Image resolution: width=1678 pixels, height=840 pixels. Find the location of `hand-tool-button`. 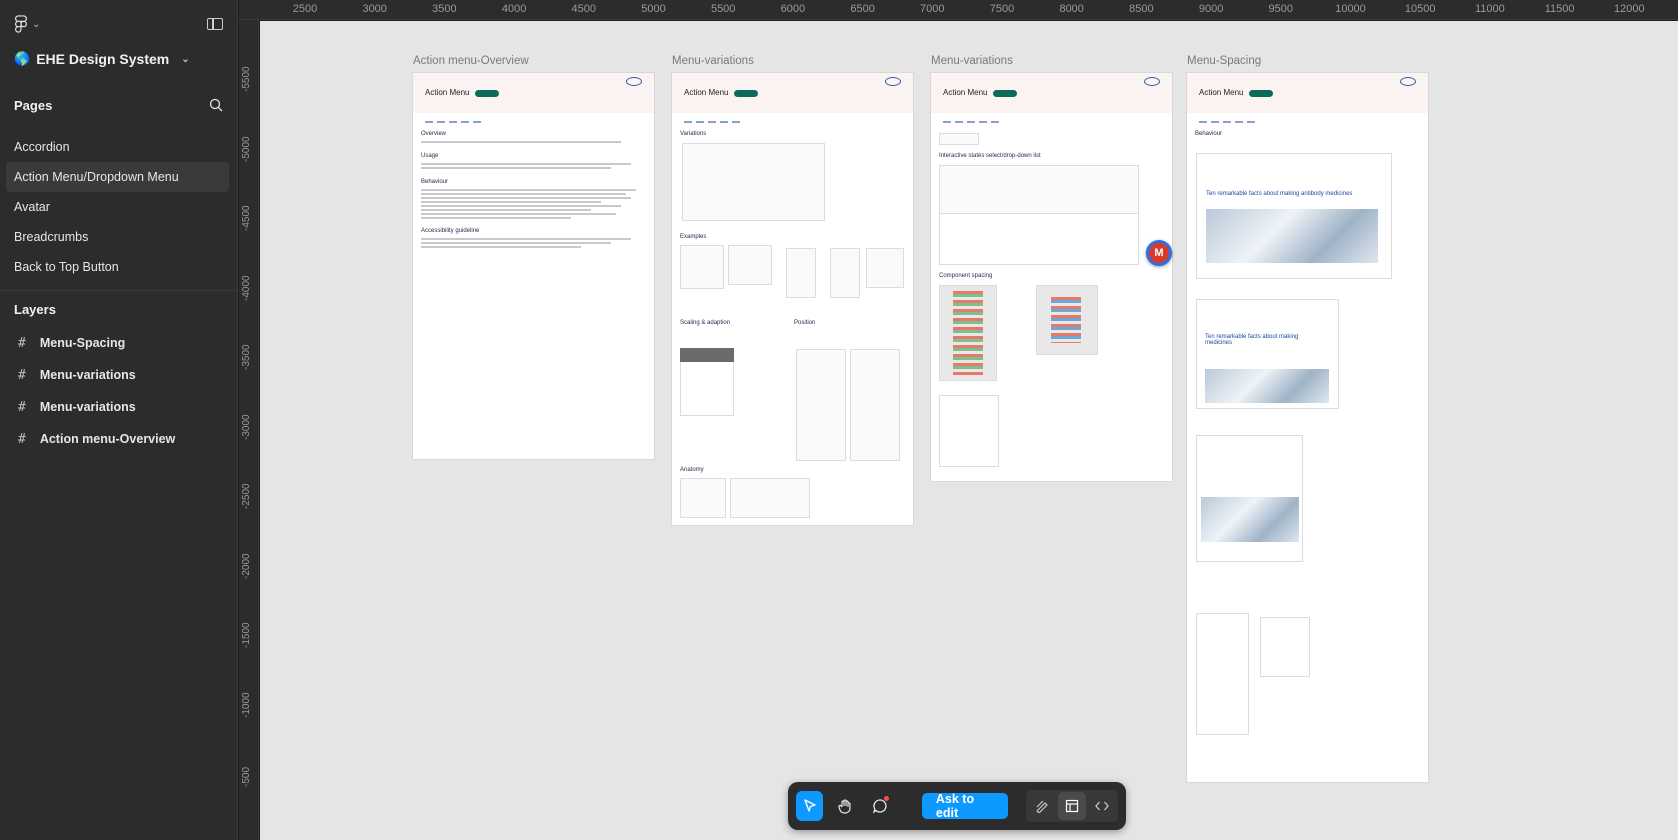

hand-tool-button is located at coordinates (844, 806).